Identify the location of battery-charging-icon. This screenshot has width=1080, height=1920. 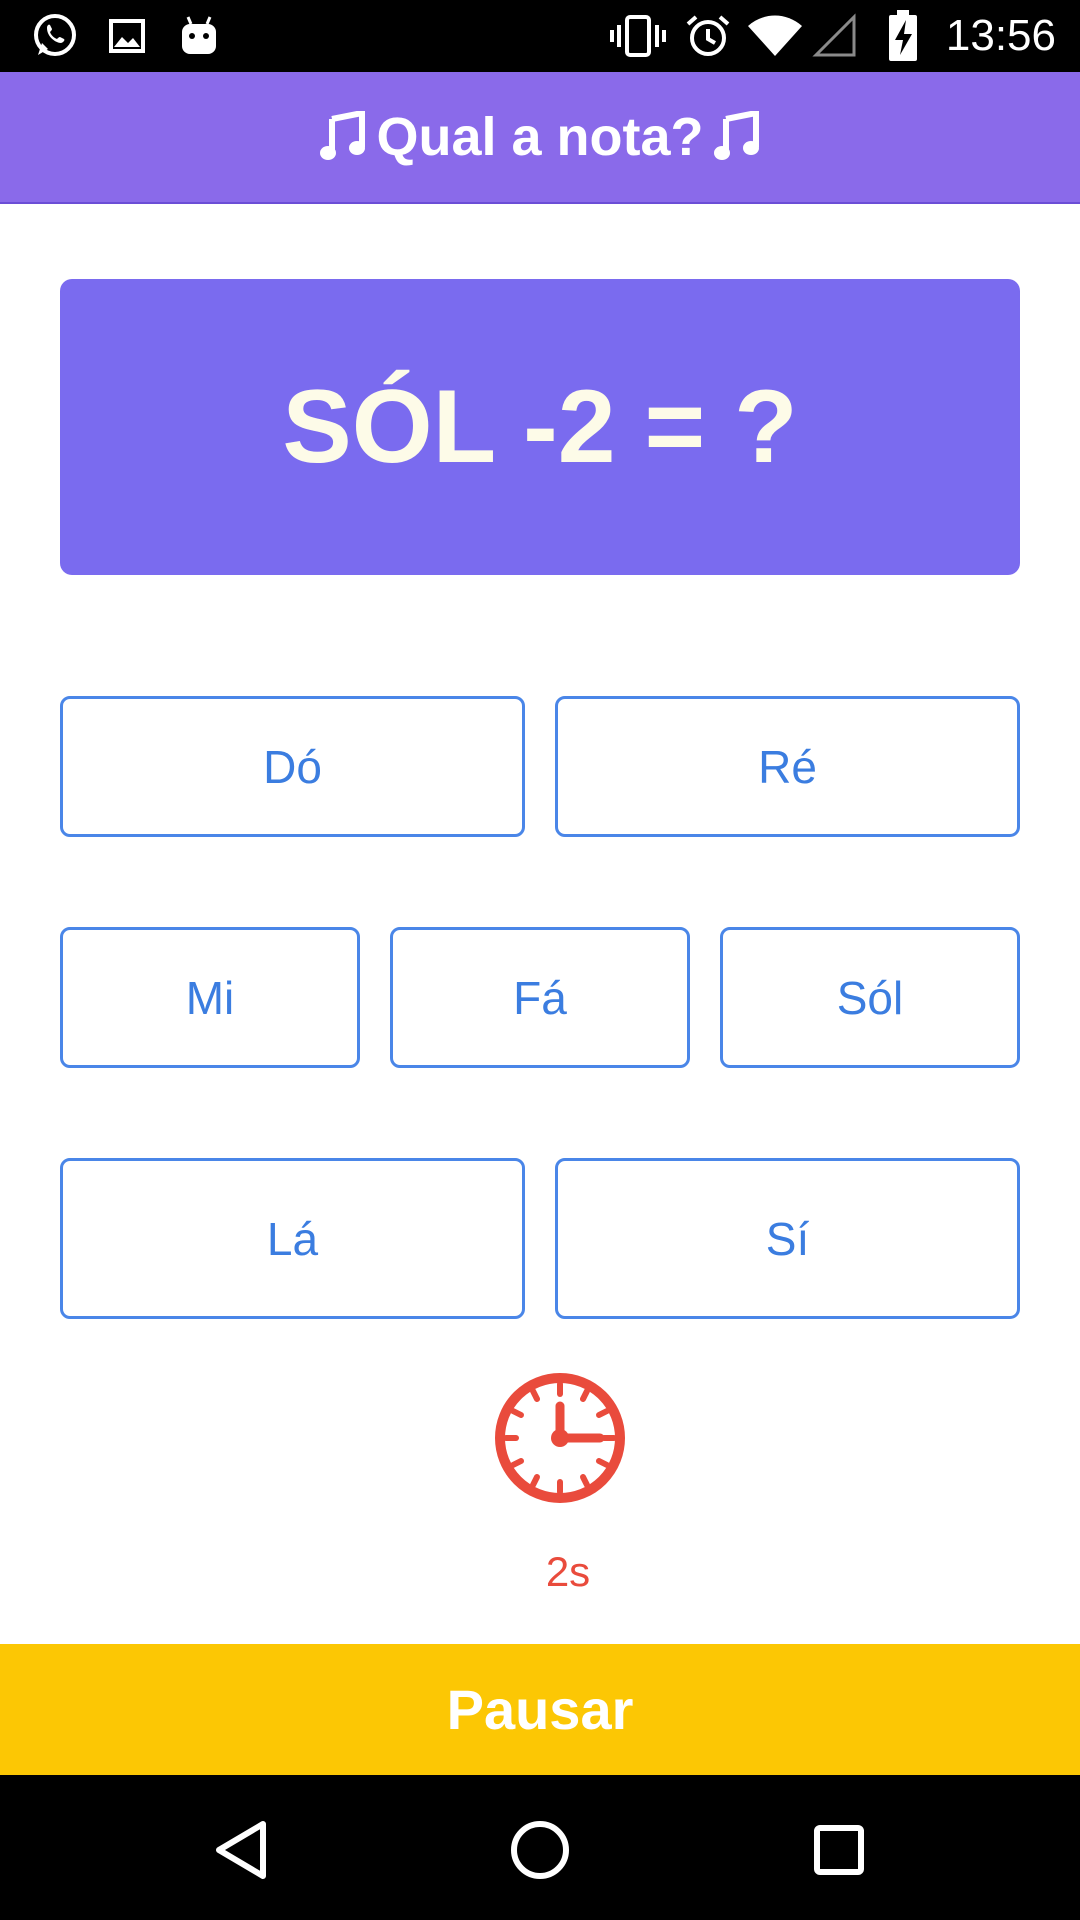
(903, 36).